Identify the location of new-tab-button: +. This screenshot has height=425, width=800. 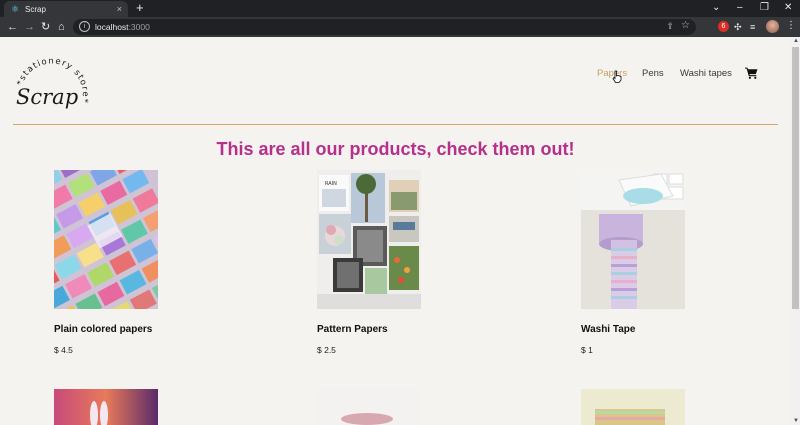
(140, 8).